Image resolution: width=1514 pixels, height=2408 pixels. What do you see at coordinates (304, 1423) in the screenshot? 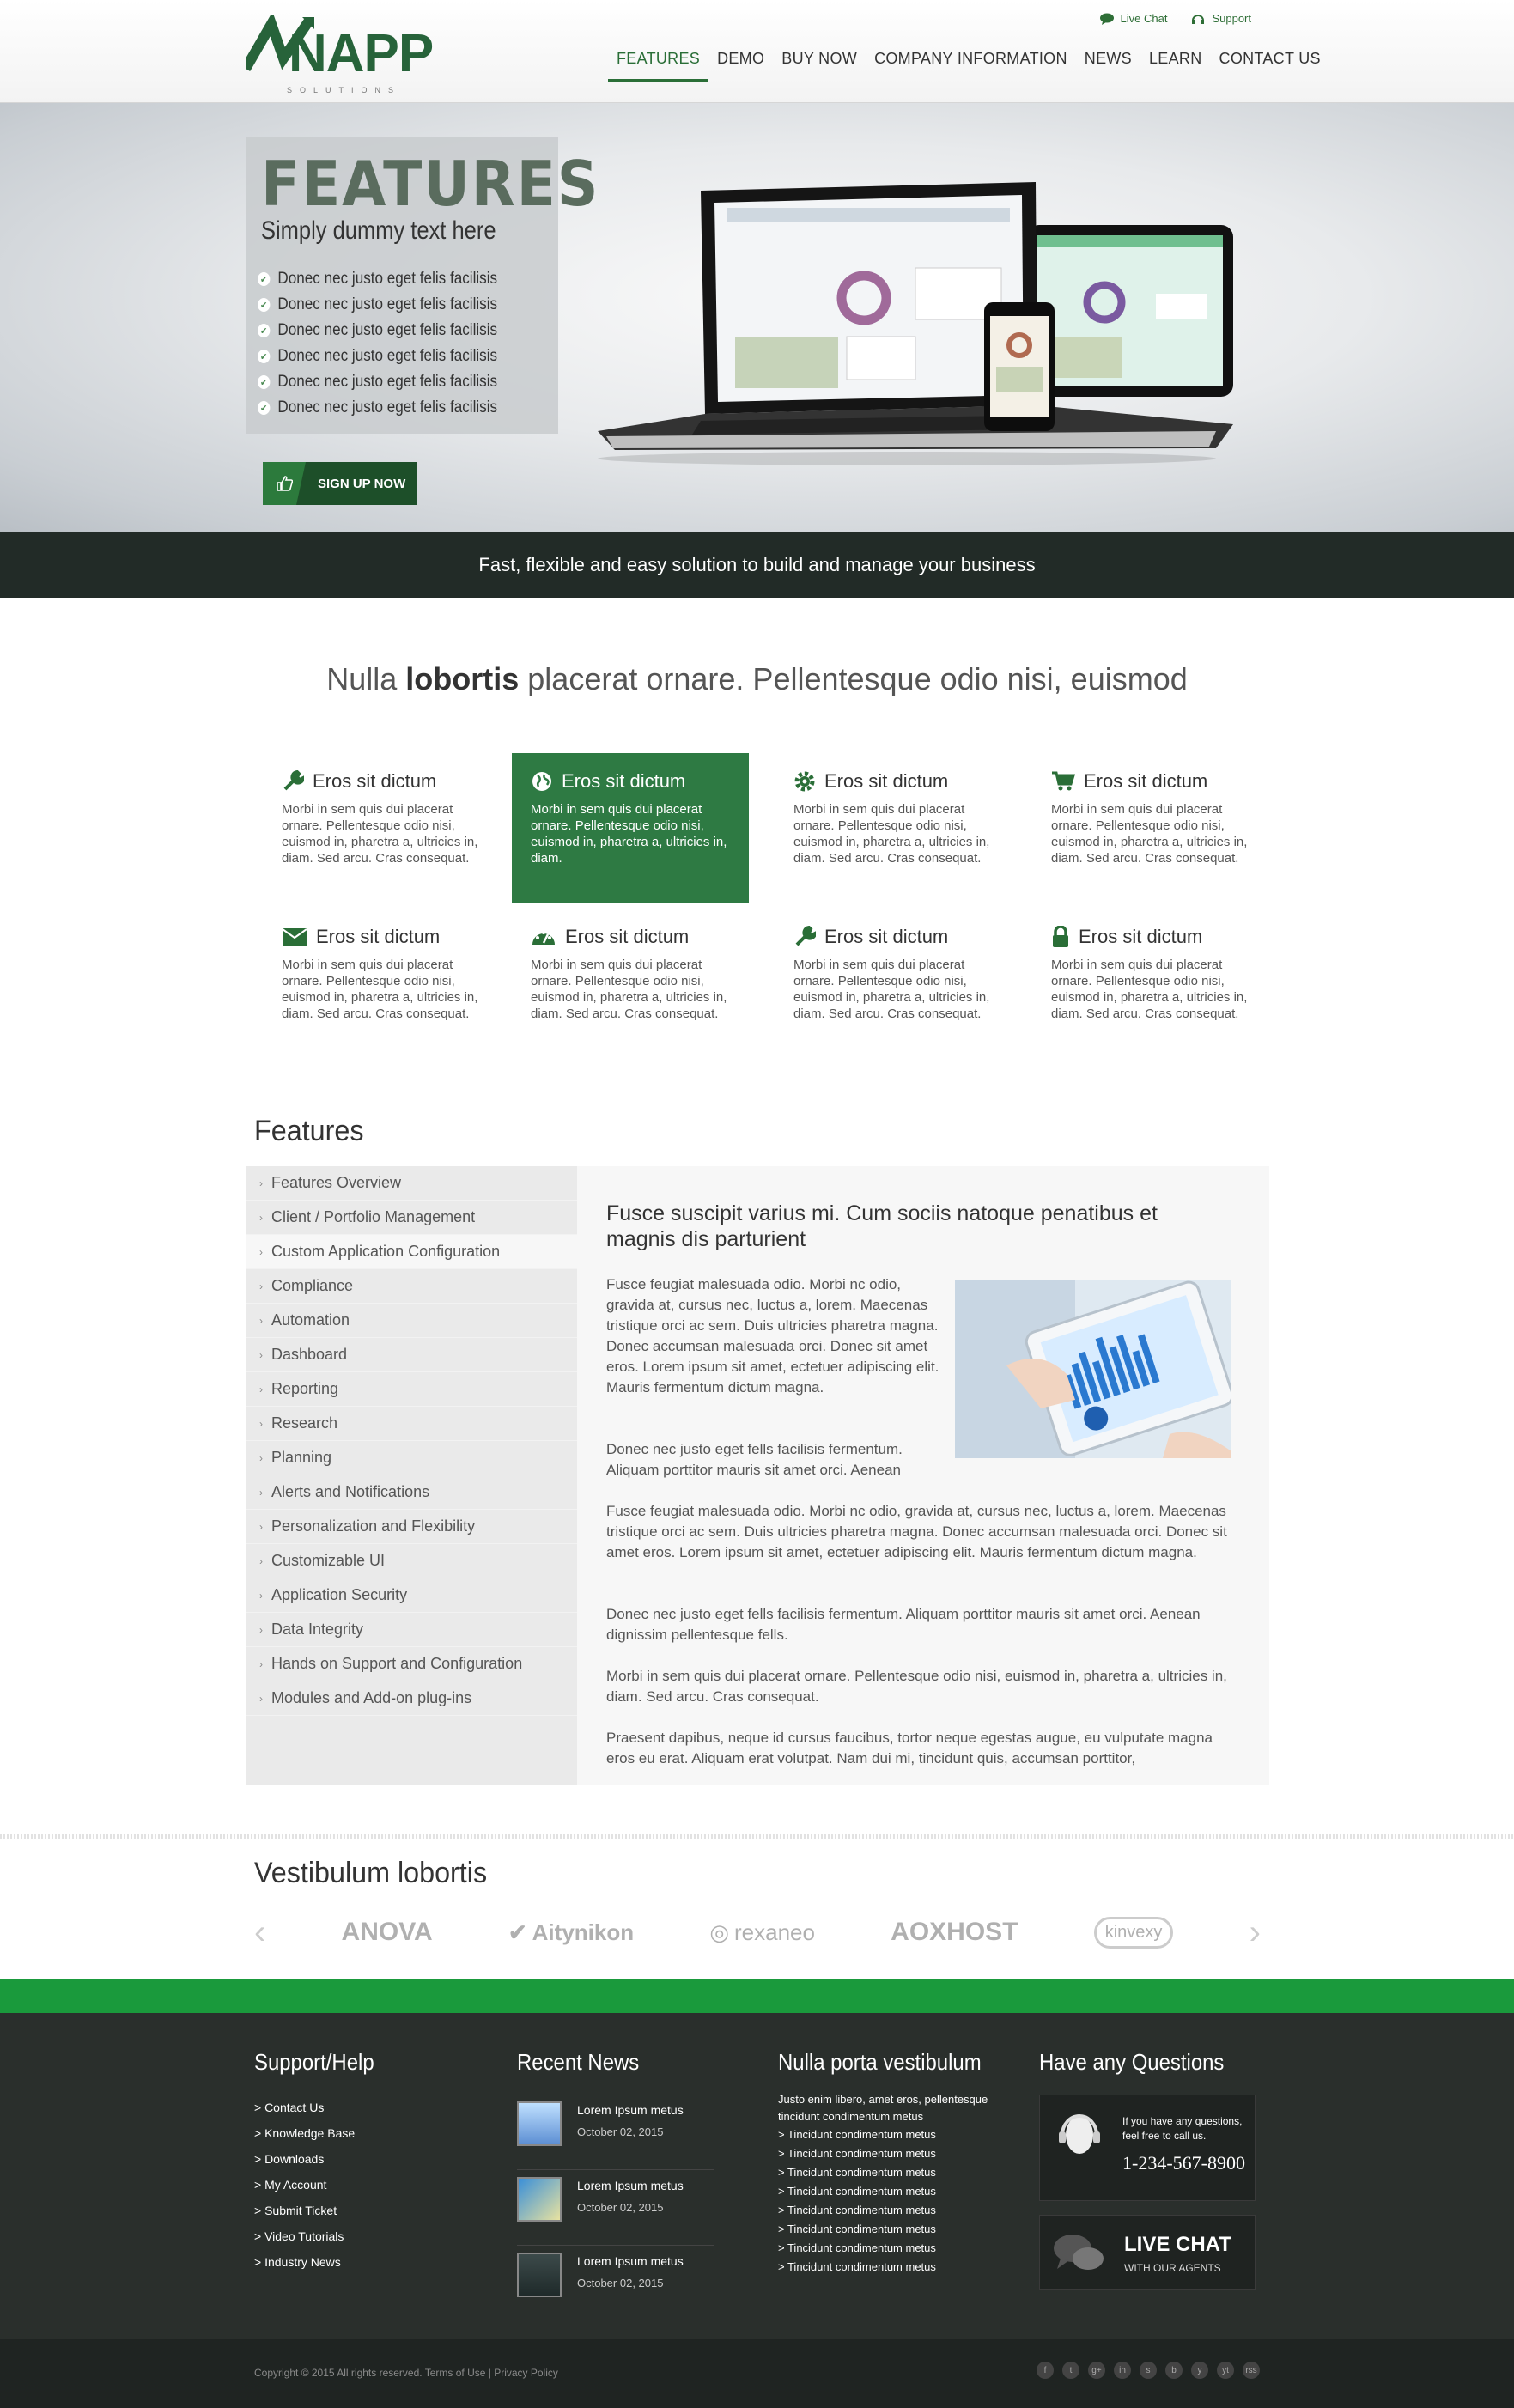
I see `menu-item-label: Research` at bounding box center [304, 1423].